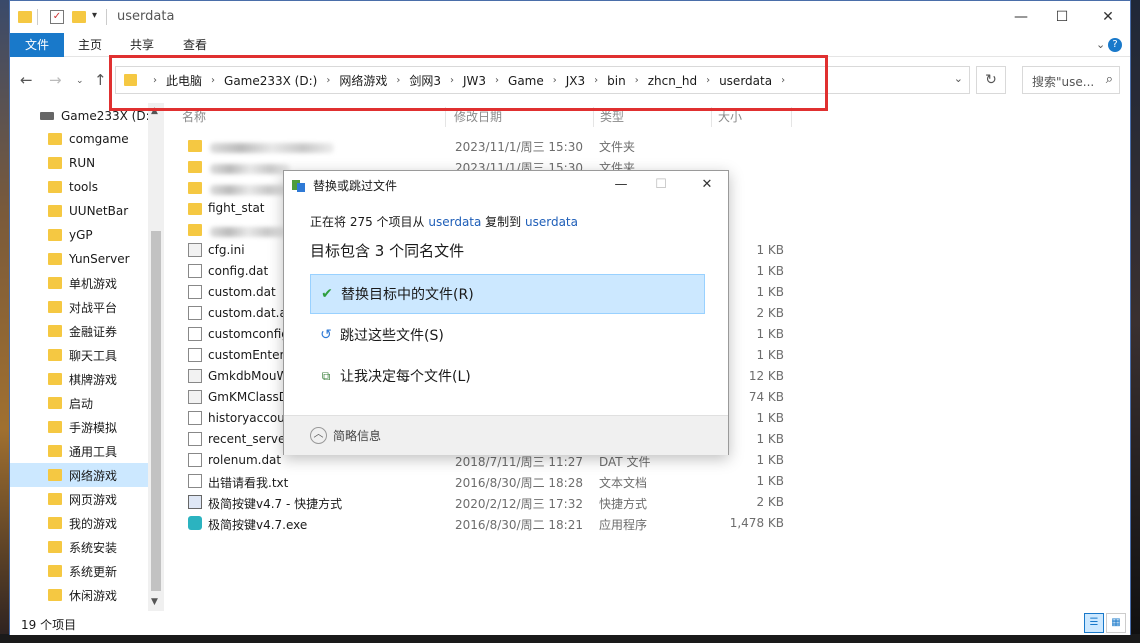 The image size is (1140, 643). I want to click on quick-access-dropdown-icon: ▾, so click(94, 18).